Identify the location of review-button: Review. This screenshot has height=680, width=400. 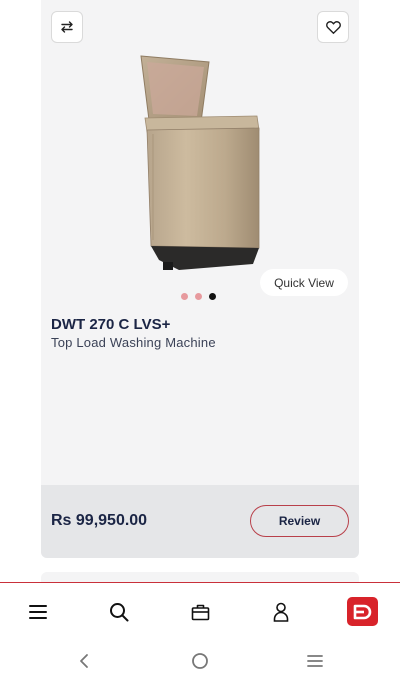
(299, 521).